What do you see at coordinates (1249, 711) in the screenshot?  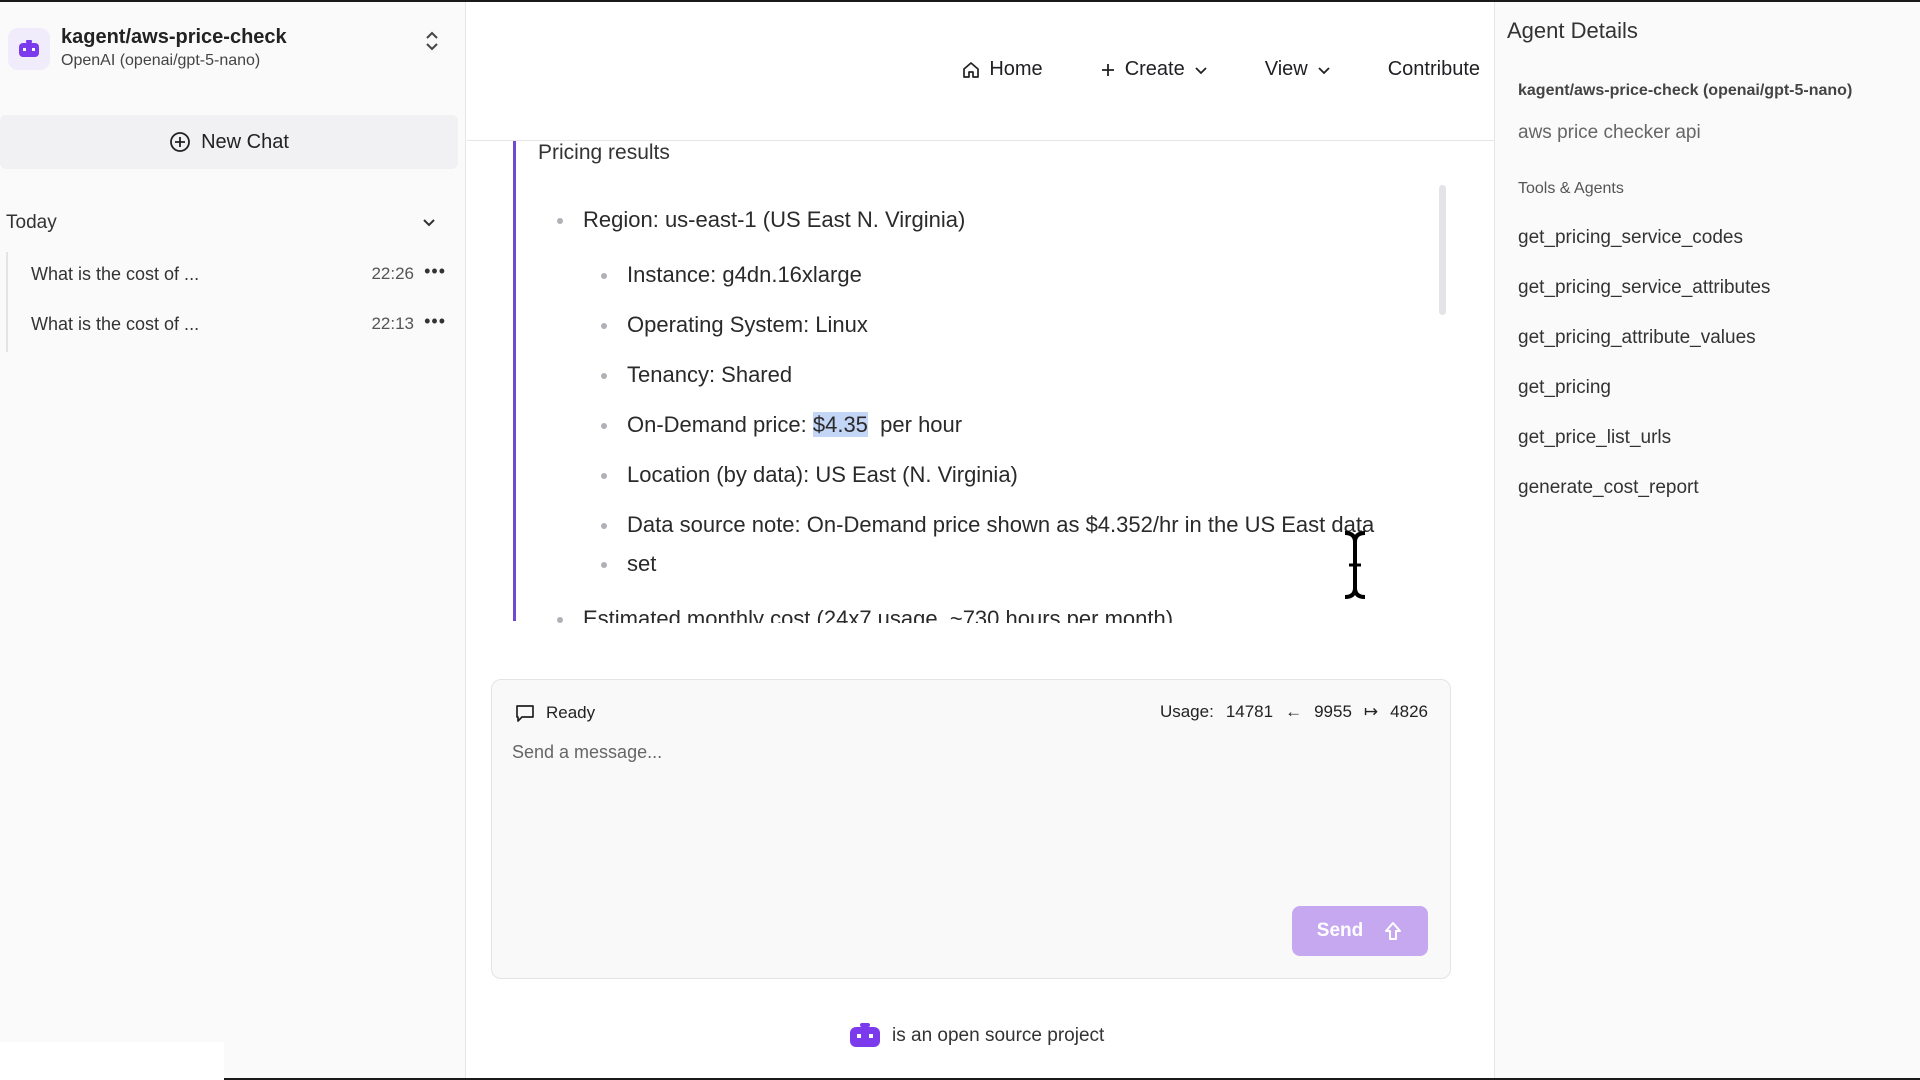 I see `usage-total: 14781` at bounding box center [1249, 711].